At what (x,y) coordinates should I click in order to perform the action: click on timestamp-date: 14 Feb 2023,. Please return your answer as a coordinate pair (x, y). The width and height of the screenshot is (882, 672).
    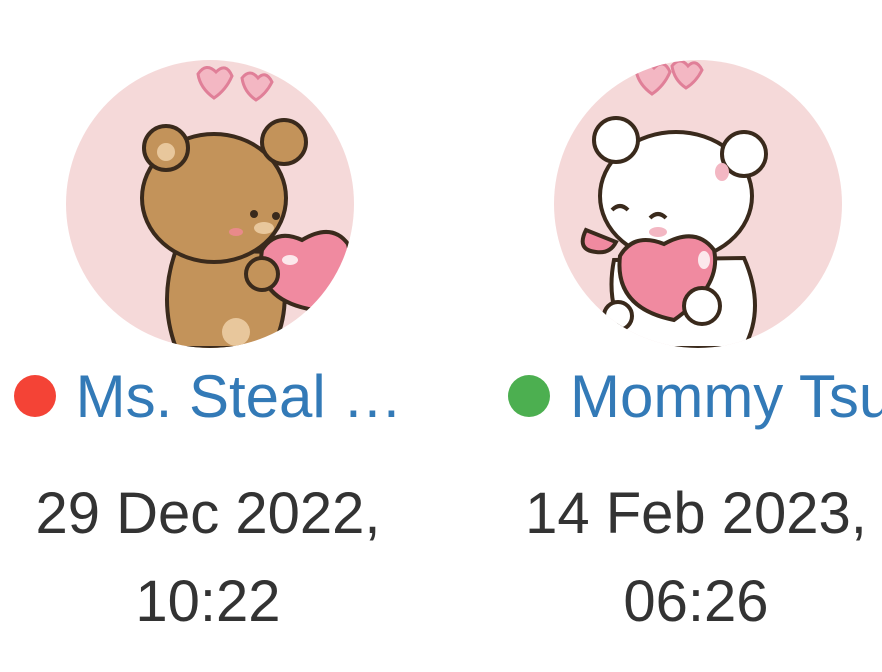
    Looking at the image, I should click on (696, 513).